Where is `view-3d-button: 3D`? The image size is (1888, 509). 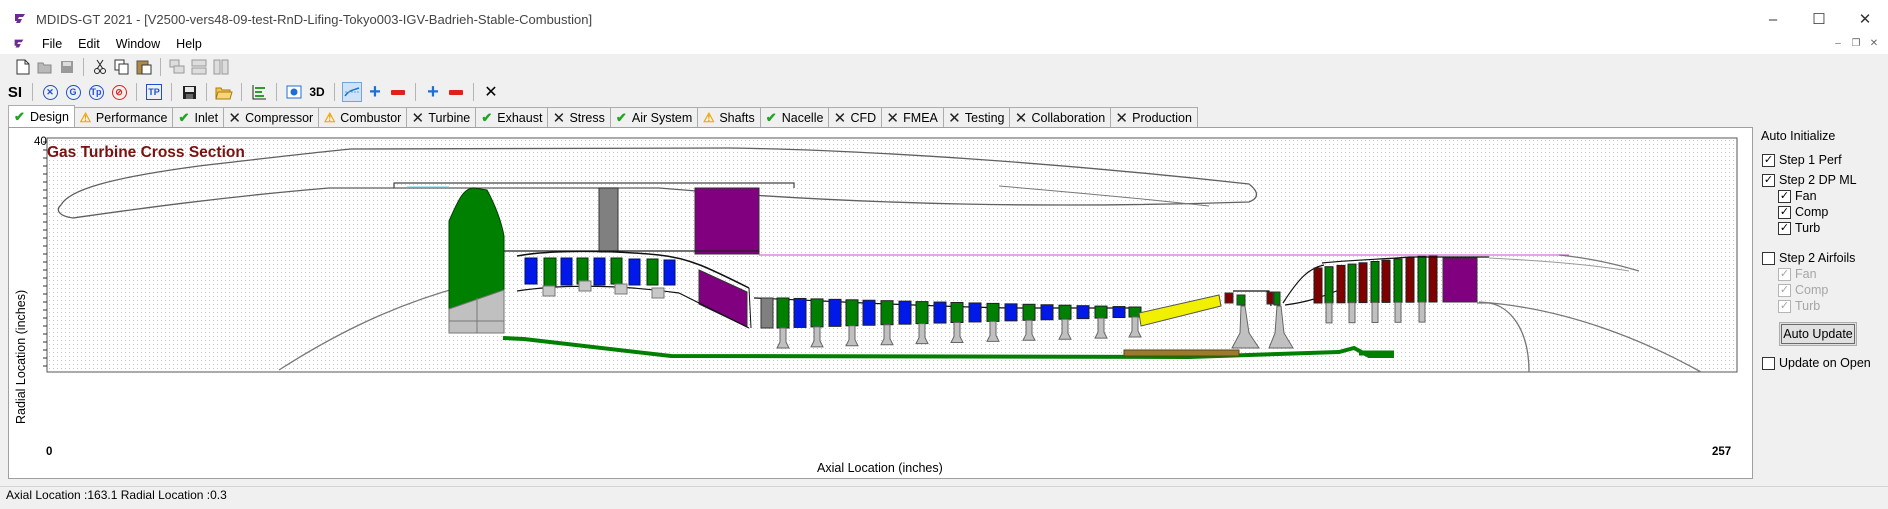
view-3d-button: 3D is located at coordinates (317, 92).